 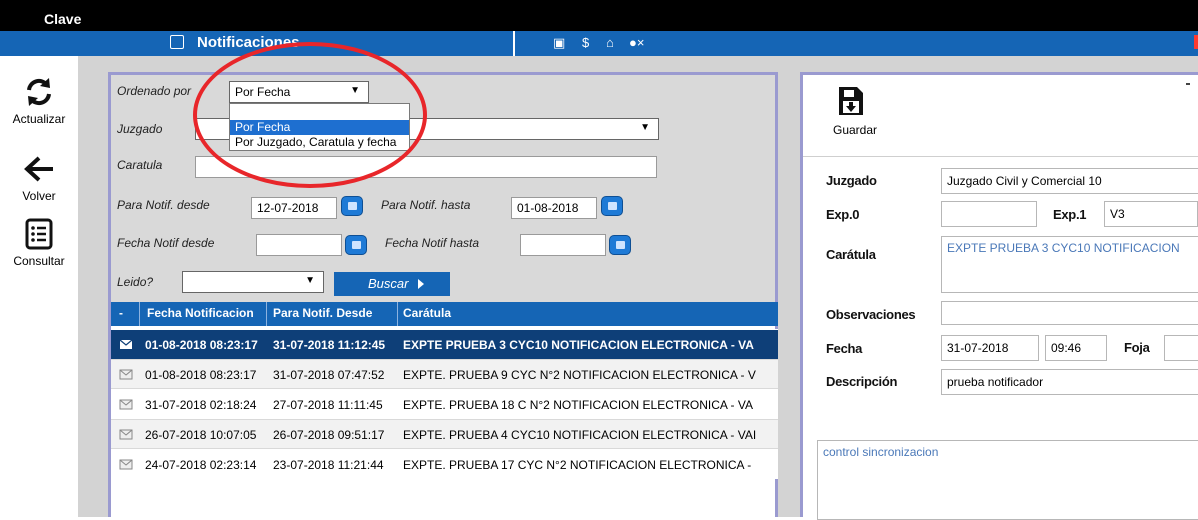 What do you see at coordinates (201, 405) in the screenshot?
I see `row-fecha: 31-07-2018 02:18:24` at bounding box center [201, 405].